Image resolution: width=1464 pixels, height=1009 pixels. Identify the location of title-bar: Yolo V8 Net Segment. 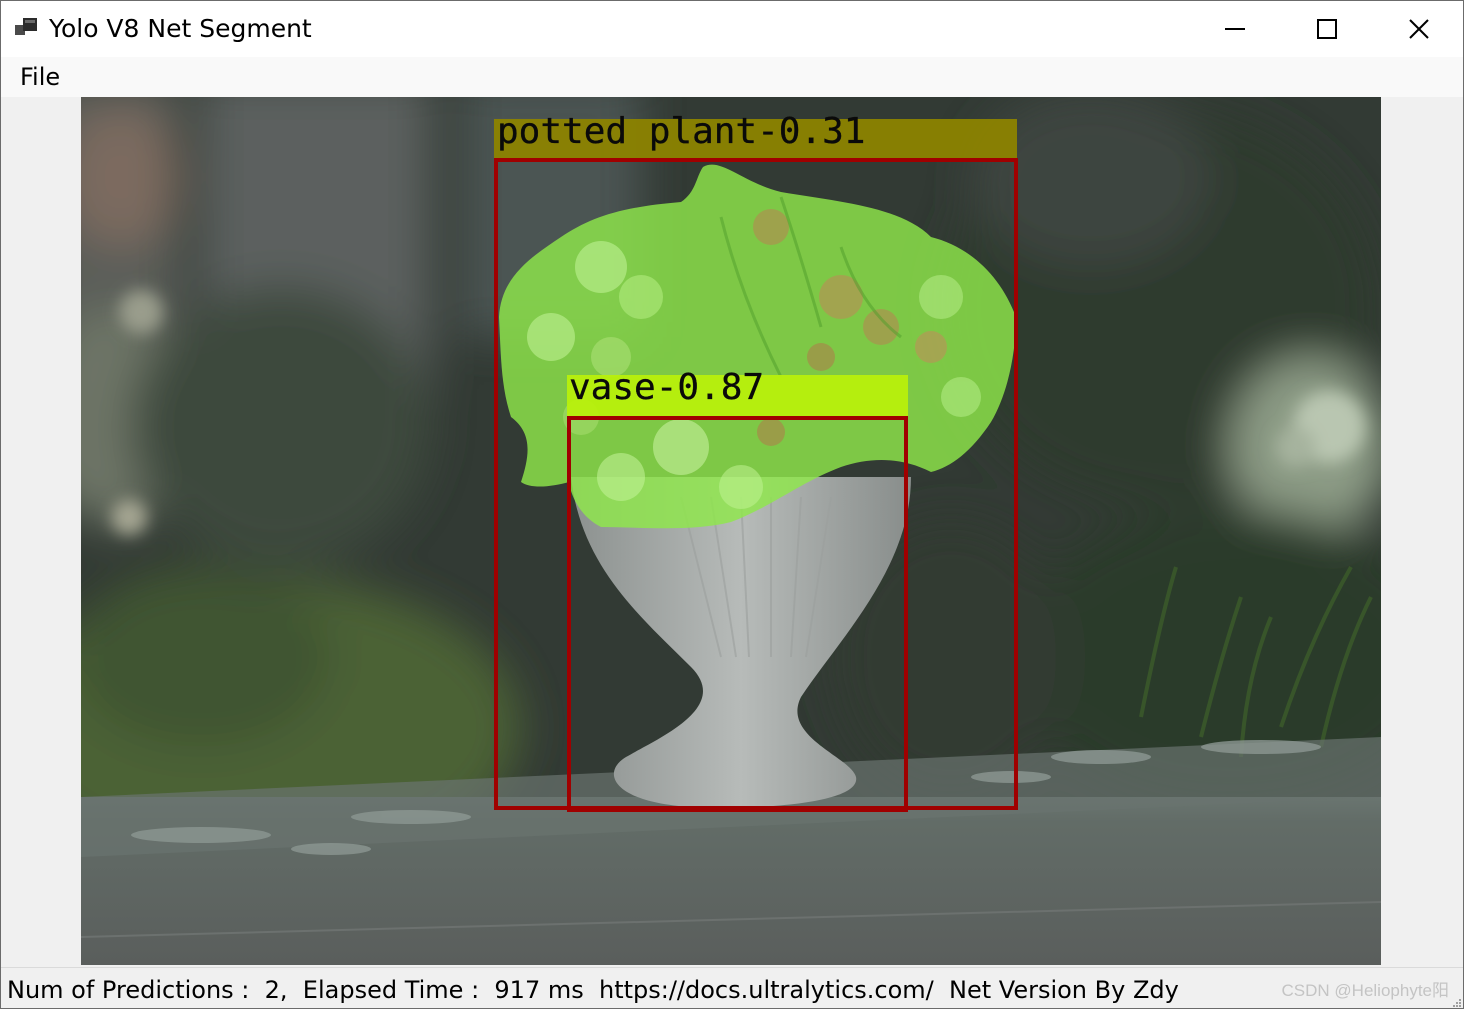
(732, 29).